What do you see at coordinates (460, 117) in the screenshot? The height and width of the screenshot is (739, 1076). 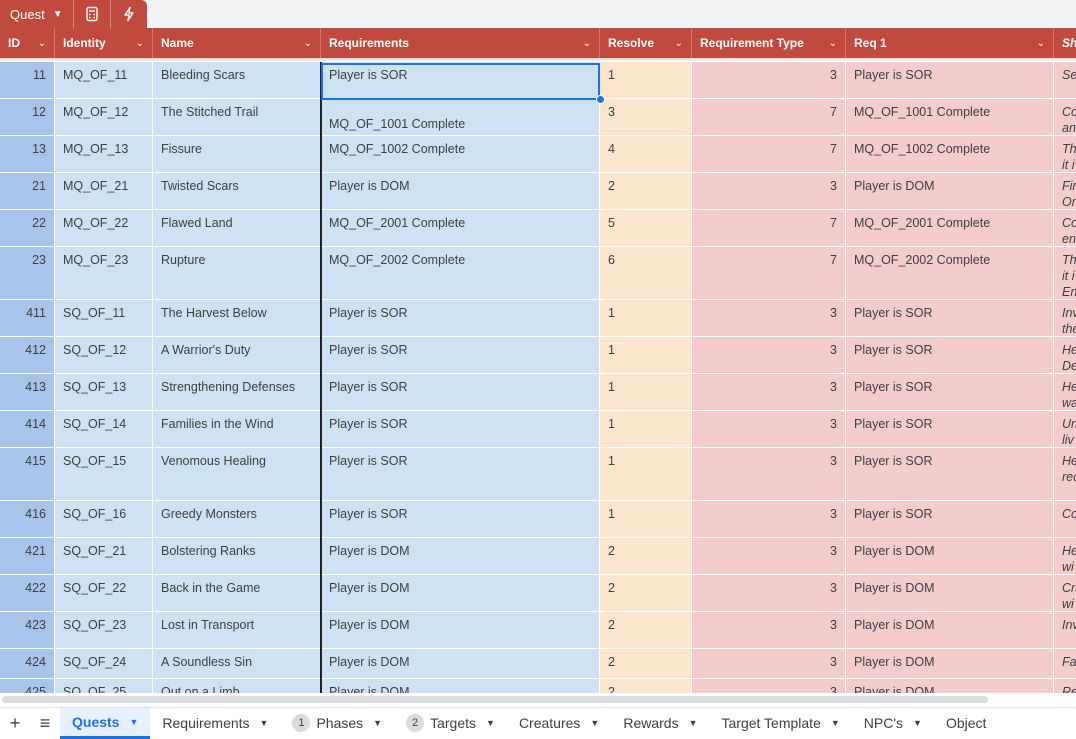 I see `cell-req: MQ_OF_1001 Complete` at bounding box center [460, 117].